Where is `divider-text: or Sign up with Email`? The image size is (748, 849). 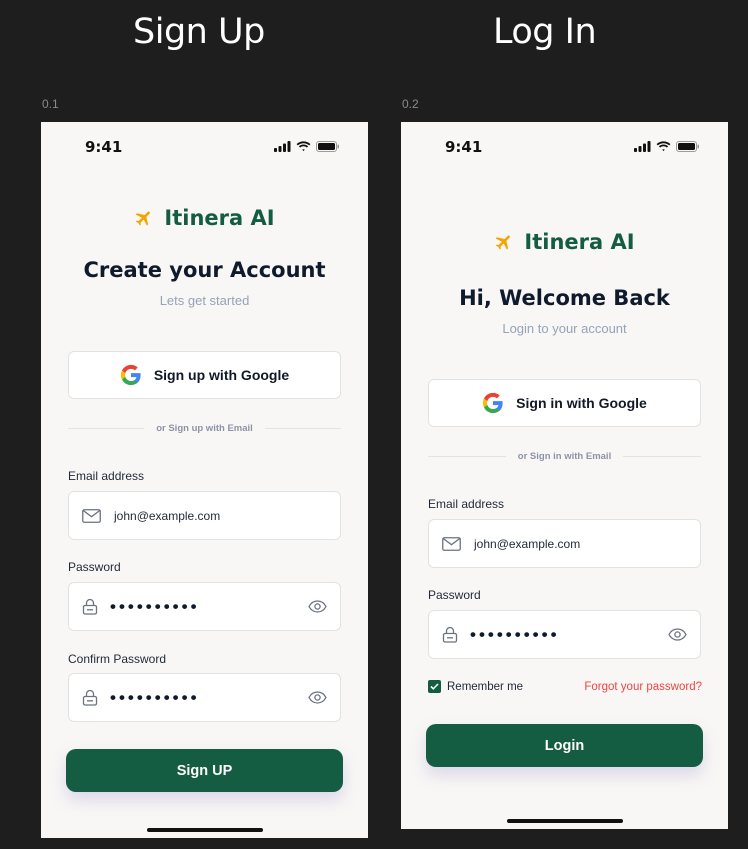 divider-text: or Sign up with Email is located at coordinates (204, 428).